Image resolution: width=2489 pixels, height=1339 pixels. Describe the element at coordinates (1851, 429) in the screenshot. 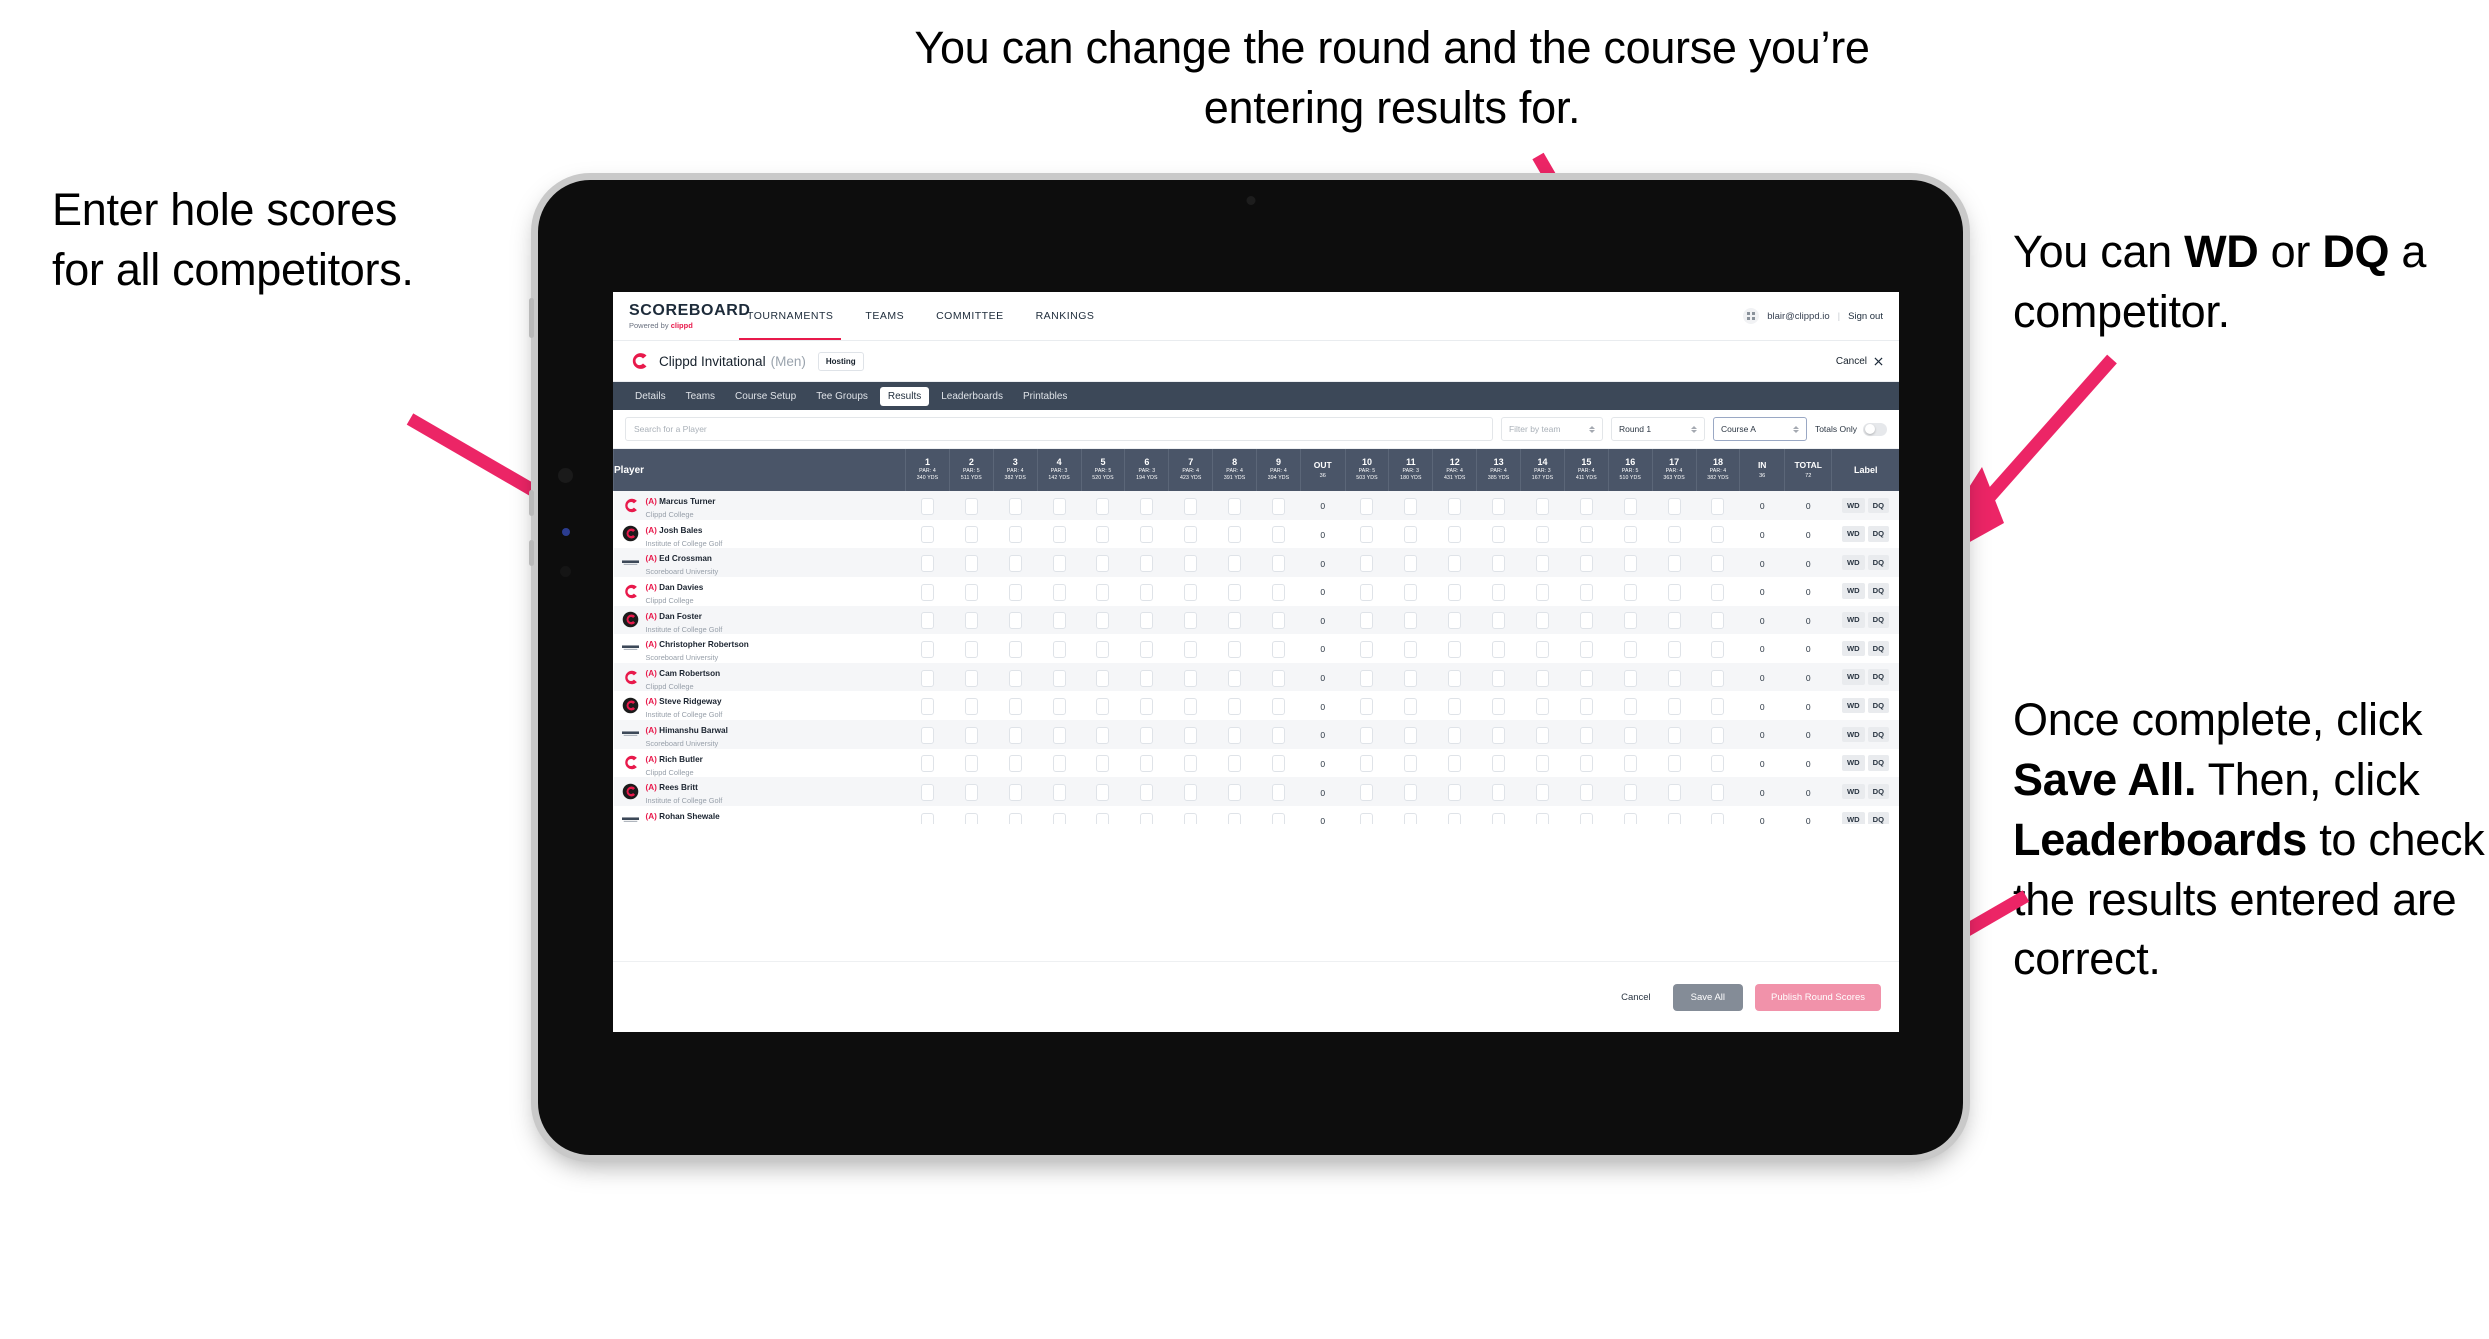

I see `totals-only-control: Totals Only` at that location.